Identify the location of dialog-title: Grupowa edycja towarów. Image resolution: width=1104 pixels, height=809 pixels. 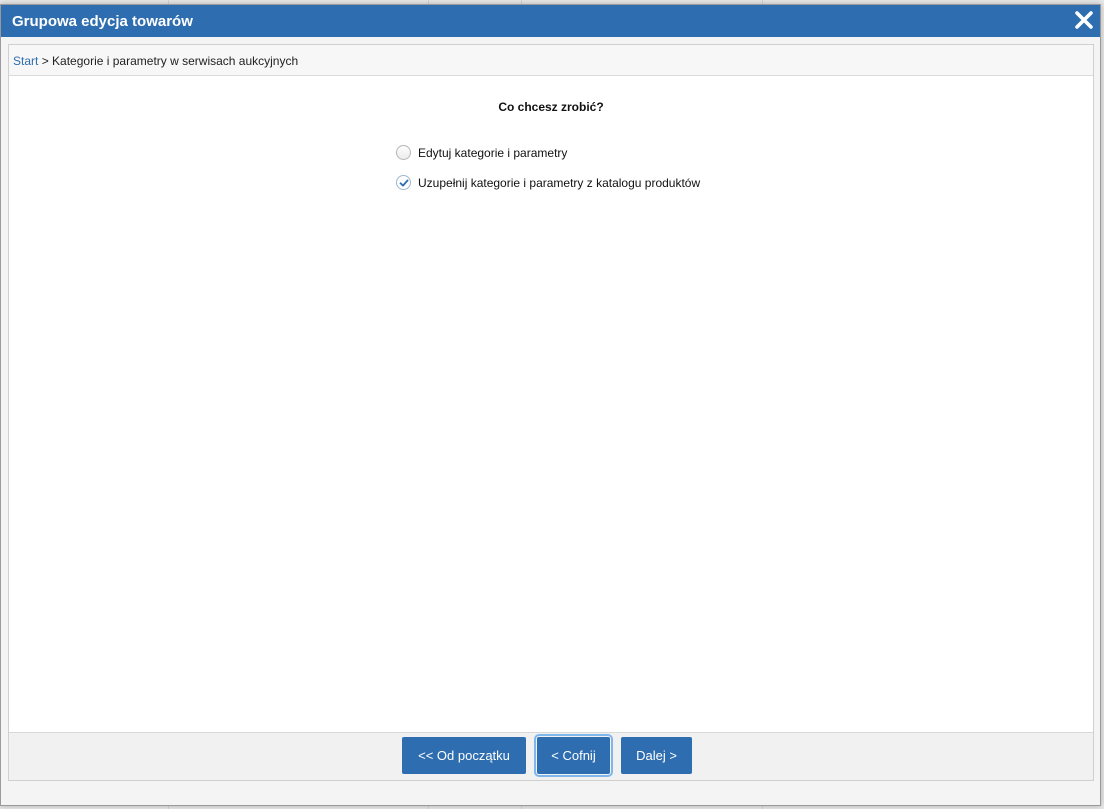
(102, 21).